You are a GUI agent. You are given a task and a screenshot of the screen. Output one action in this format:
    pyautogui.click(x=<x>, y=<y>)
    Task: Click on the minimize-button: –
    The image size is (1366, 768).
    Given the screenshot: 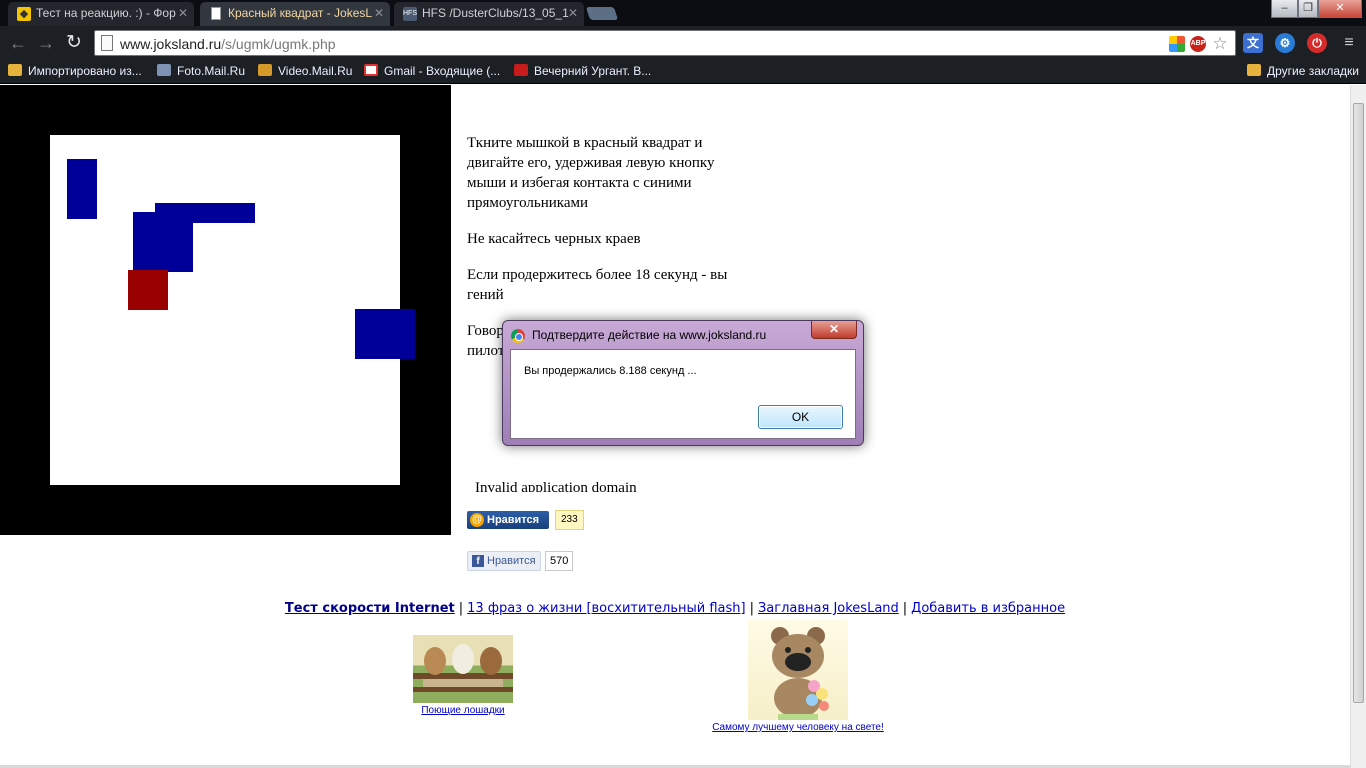 What is the action you would take?
    pyautogui.click(x=1284, y=9)
    